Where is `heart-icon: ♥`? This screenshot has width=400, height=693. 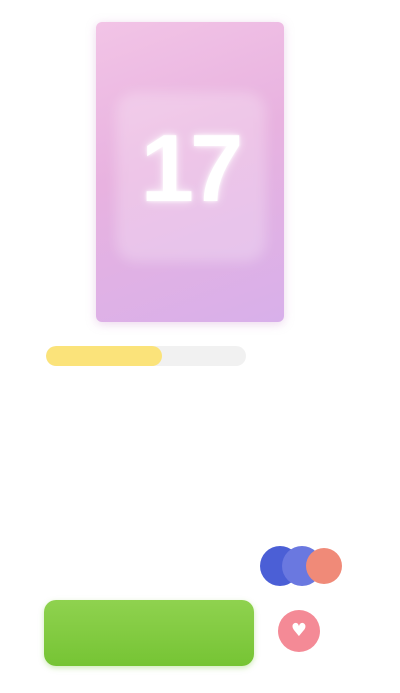 heart-icon: ♥ is located at coordinates (299, 630).